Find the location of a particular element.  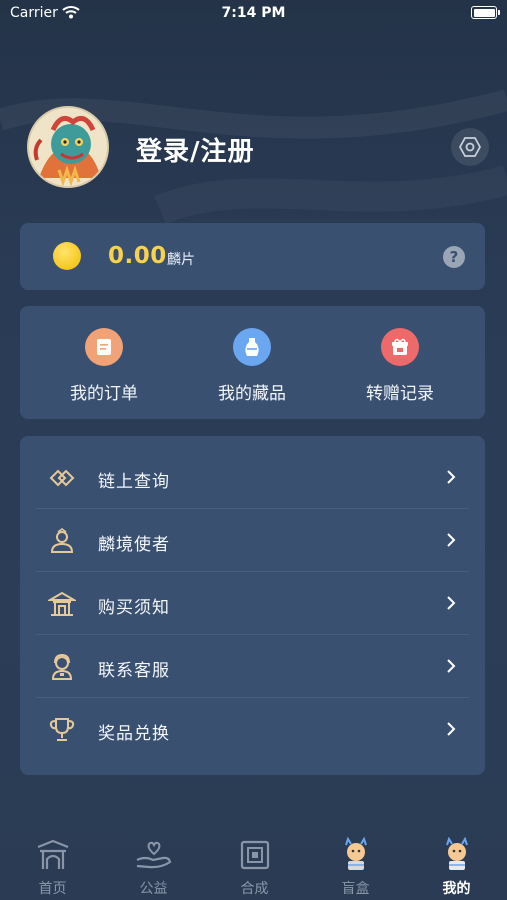

customer-service-icon is located at coordinates (62, 666).